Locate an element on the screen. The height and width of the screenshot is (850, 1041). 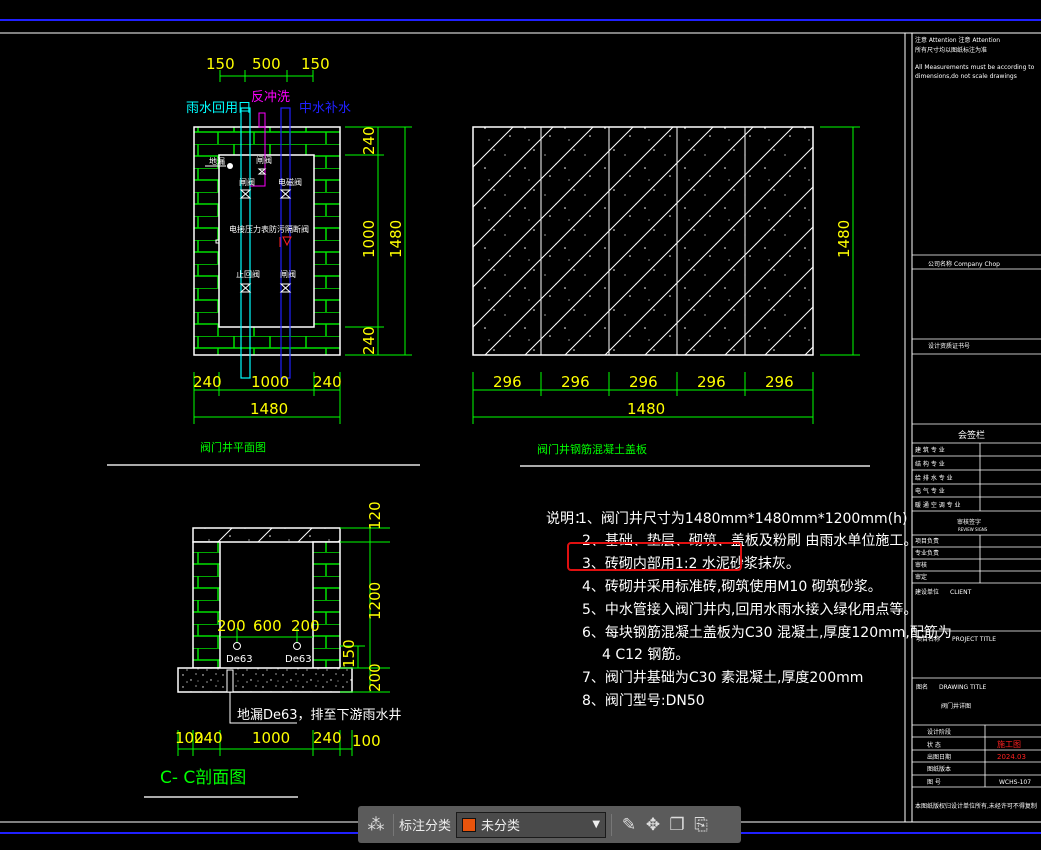
project-label: 项目名称 is located at coordinates (928, 639).